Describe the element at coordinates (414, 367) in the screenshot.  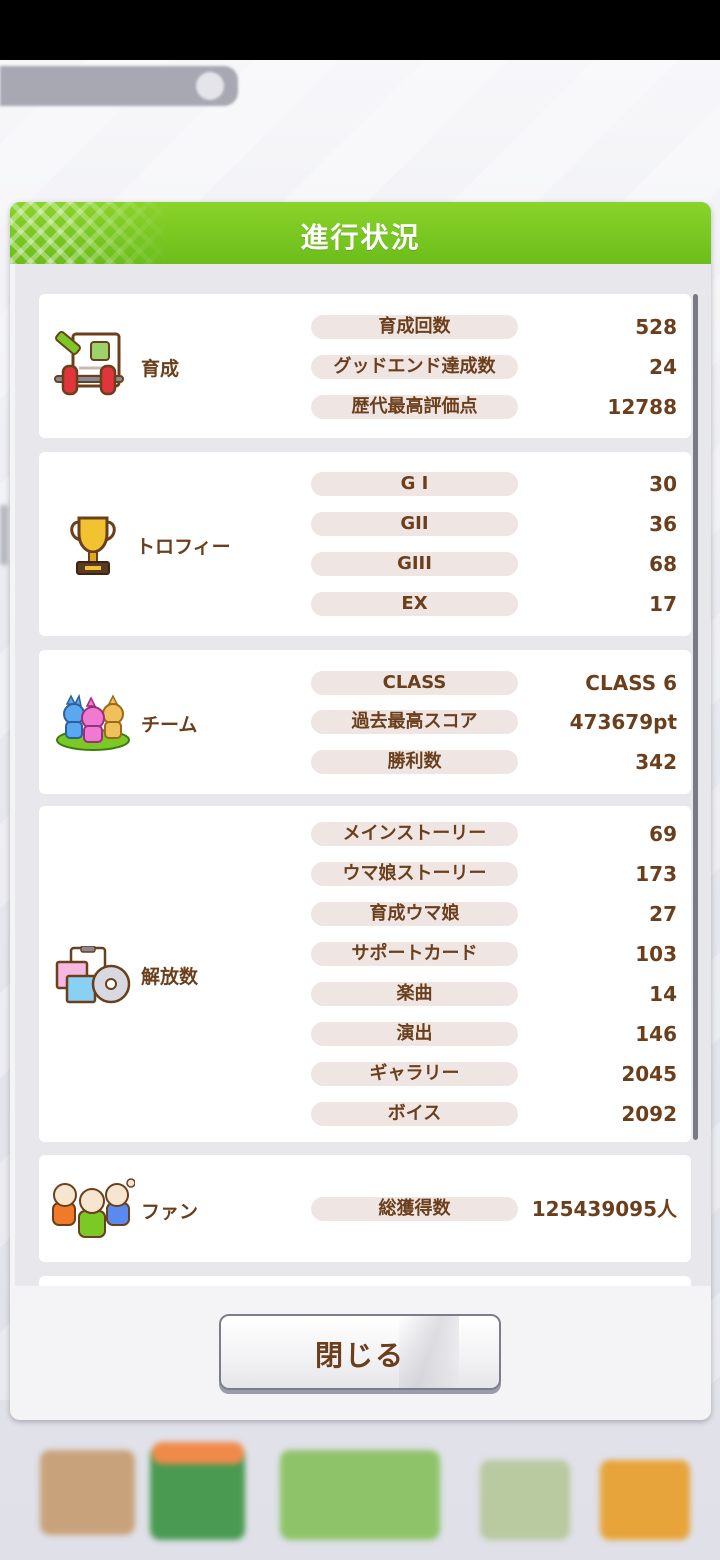
I see `stat-label: グッドエンド達成数` at that location.